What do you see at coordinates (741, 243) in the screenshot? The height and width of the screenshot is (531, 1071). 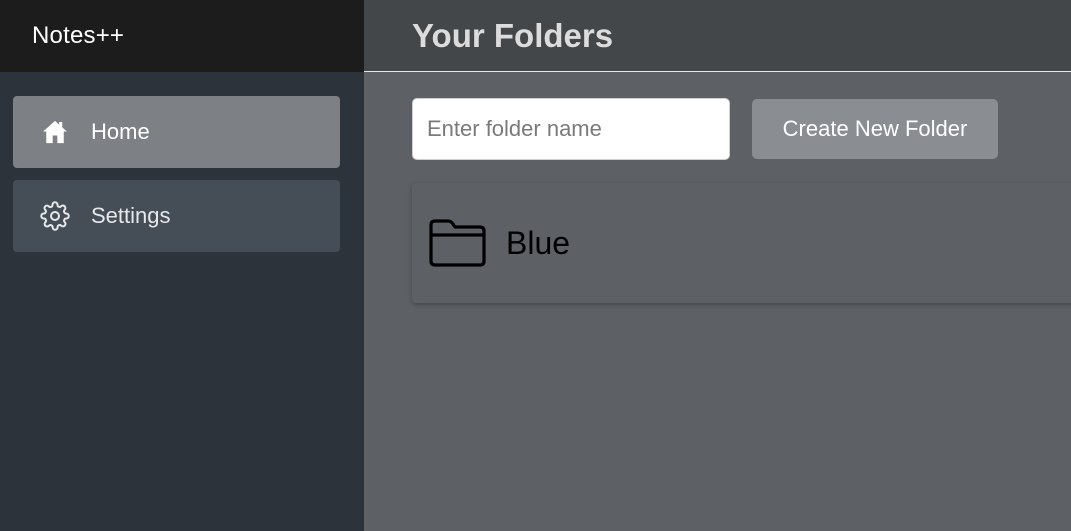 I see `folder-card-blue: Blue` at bounding box center [741, 243].